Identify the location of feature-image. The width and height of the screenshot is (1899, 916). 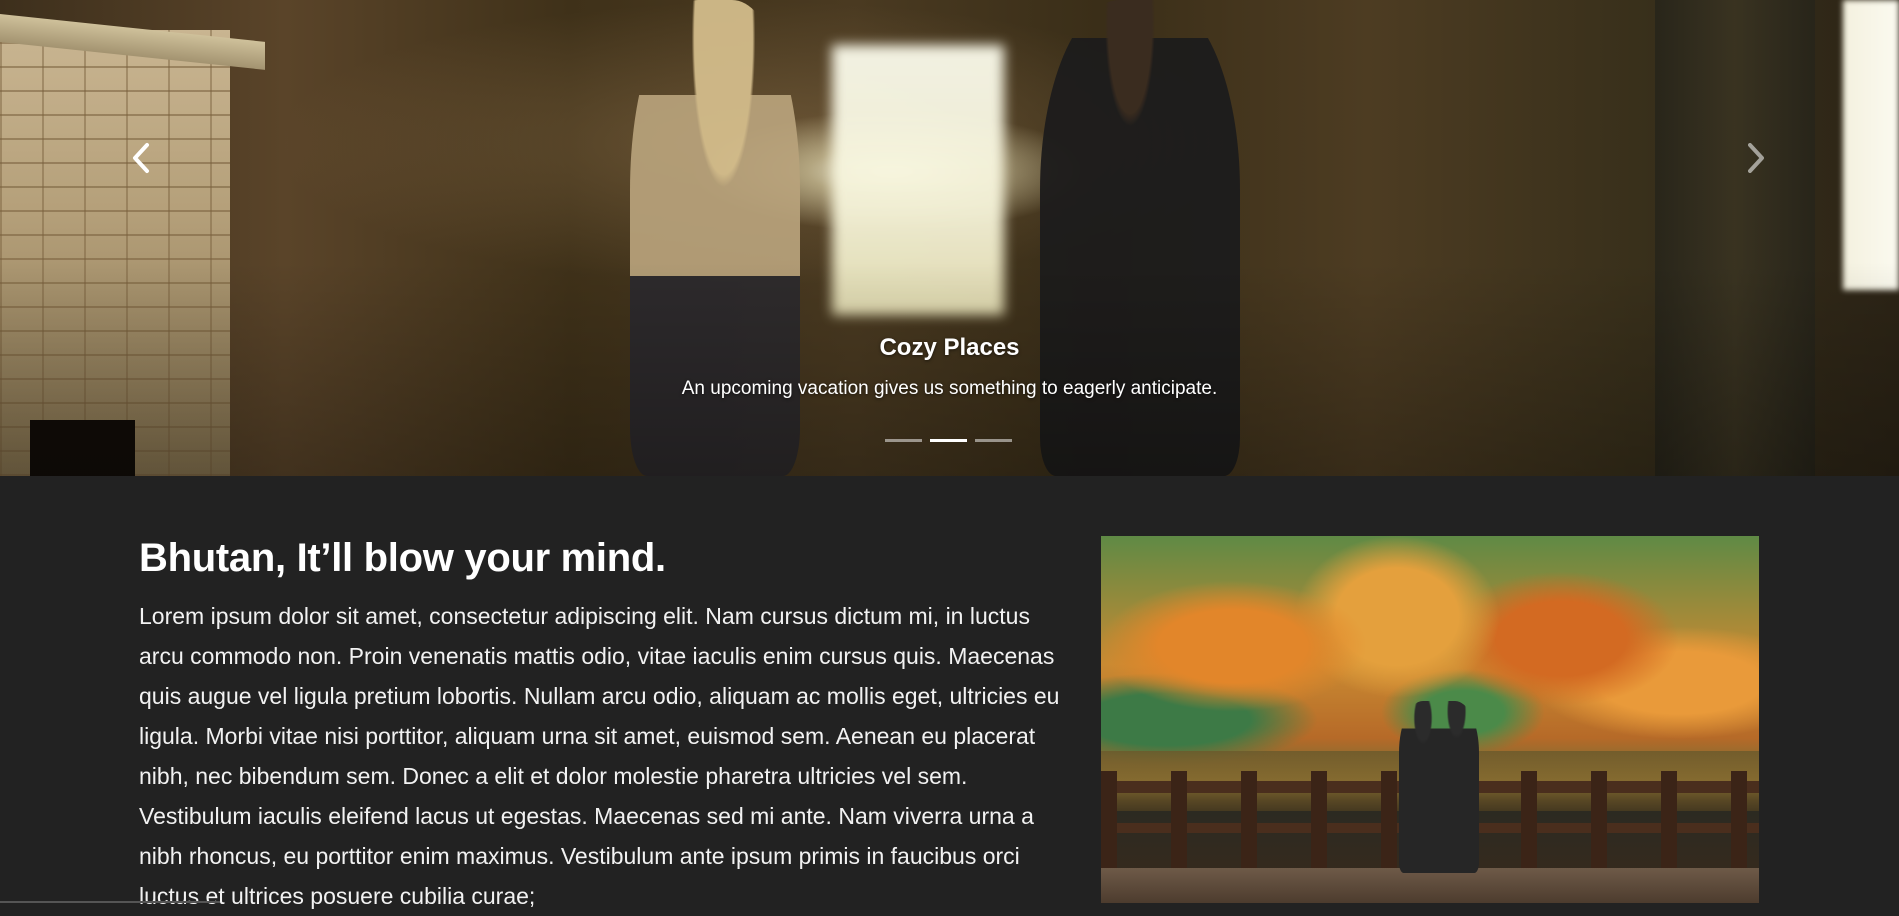
(1430, 719).